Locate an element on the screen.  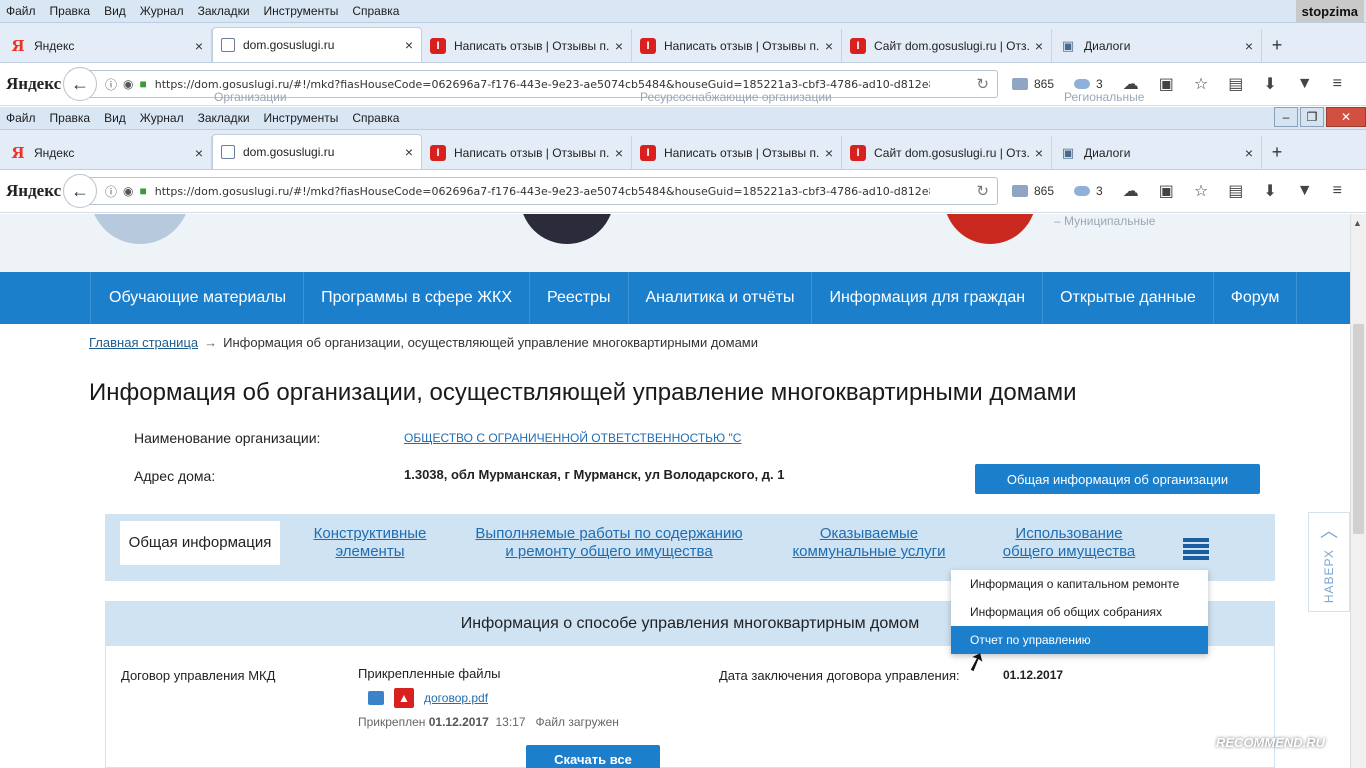
scroll-up-icon: ▲ is located at coordinates (1357, 223).